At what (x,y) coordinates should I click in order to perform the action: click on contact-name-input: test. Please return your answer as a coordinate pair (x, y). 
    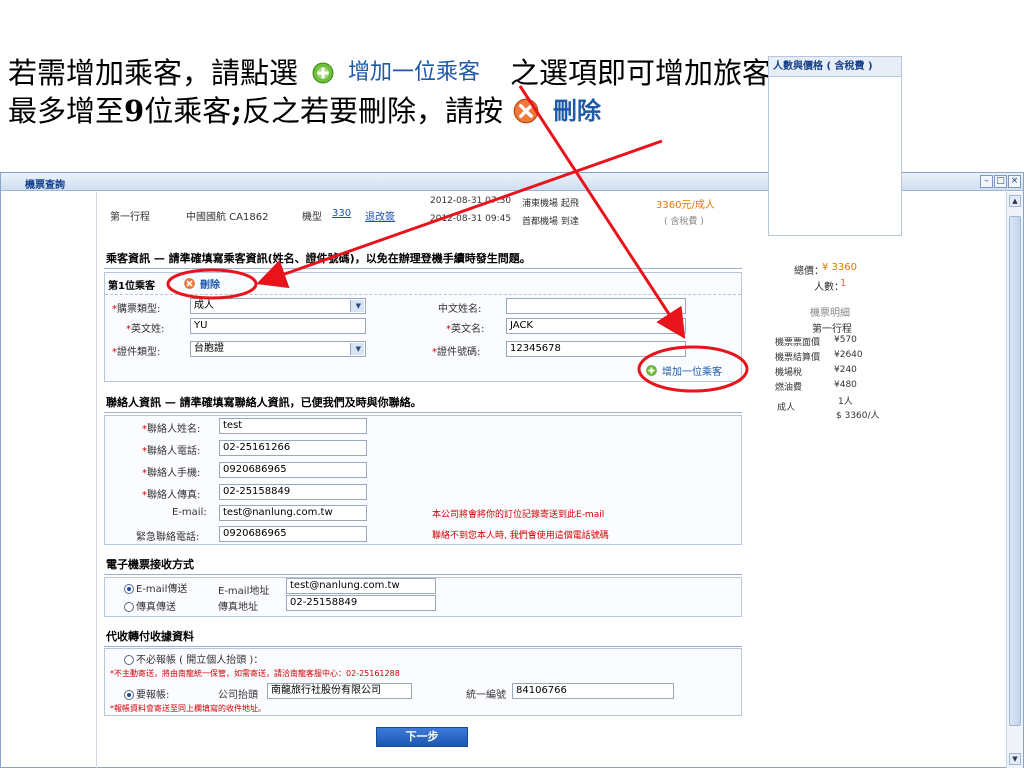
    Looking at the image, I should click on (293, 426).